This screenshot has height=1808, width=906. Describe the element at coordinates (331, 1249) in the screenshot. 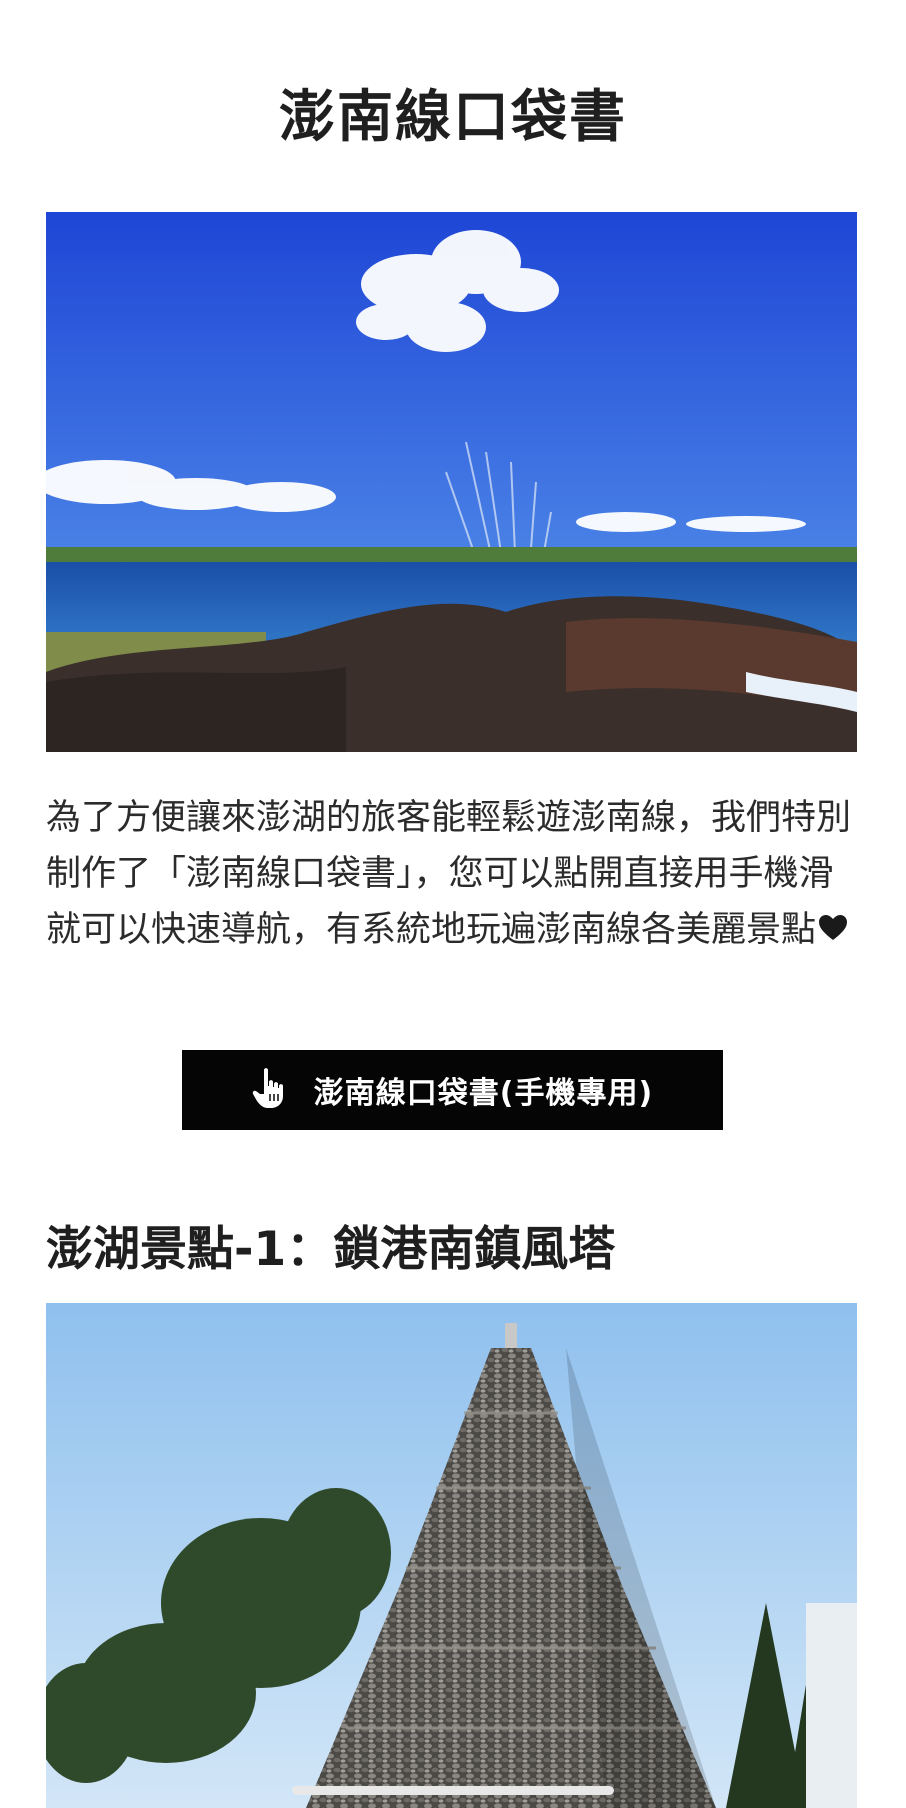

I see `spot-1-heading: 澎湖景點-1：鎖港南鎮風塔` at that location.